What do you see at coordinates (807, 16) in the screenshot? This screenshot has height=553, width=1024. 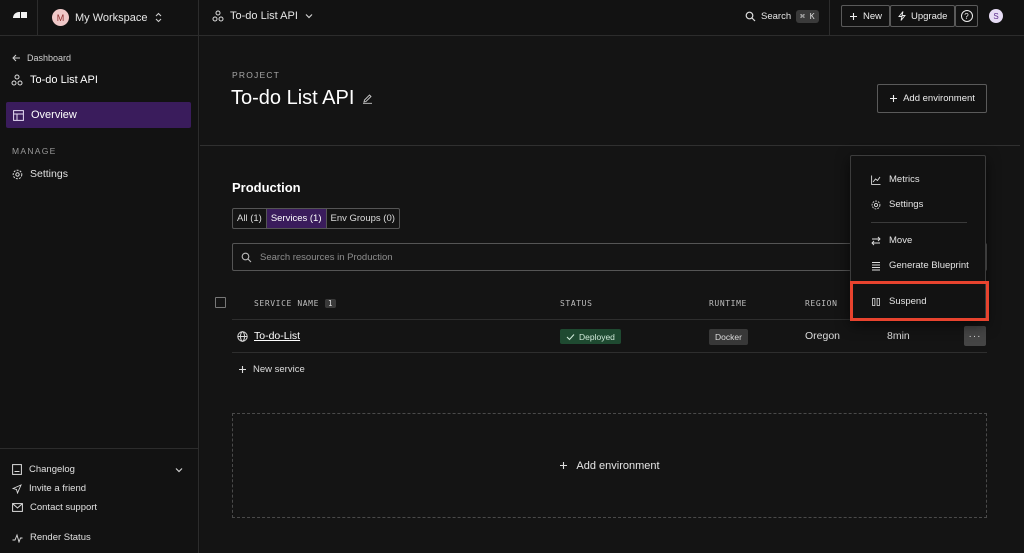 I see `search-shortcut: ⌘ K` at bounding box center [807, 16].